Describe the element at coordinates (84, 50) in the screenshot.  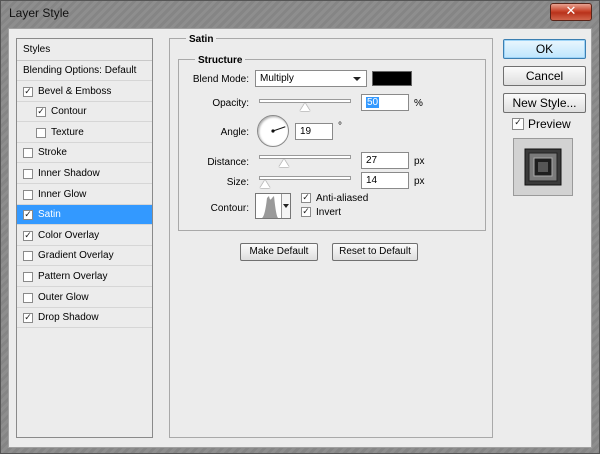
I see `styles-header: Styles` at that location.